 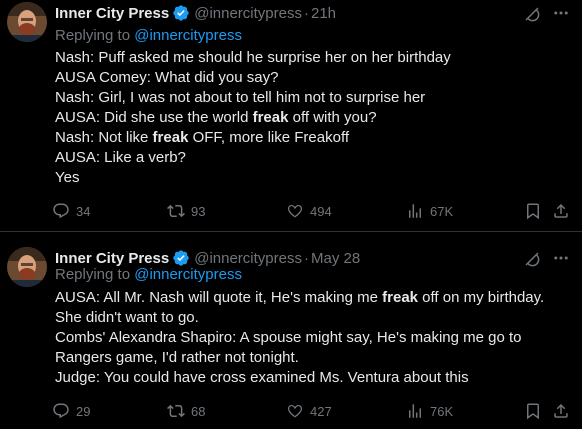 I want to click on text-segment: Nash: Not like, so click(x=104, y=137).